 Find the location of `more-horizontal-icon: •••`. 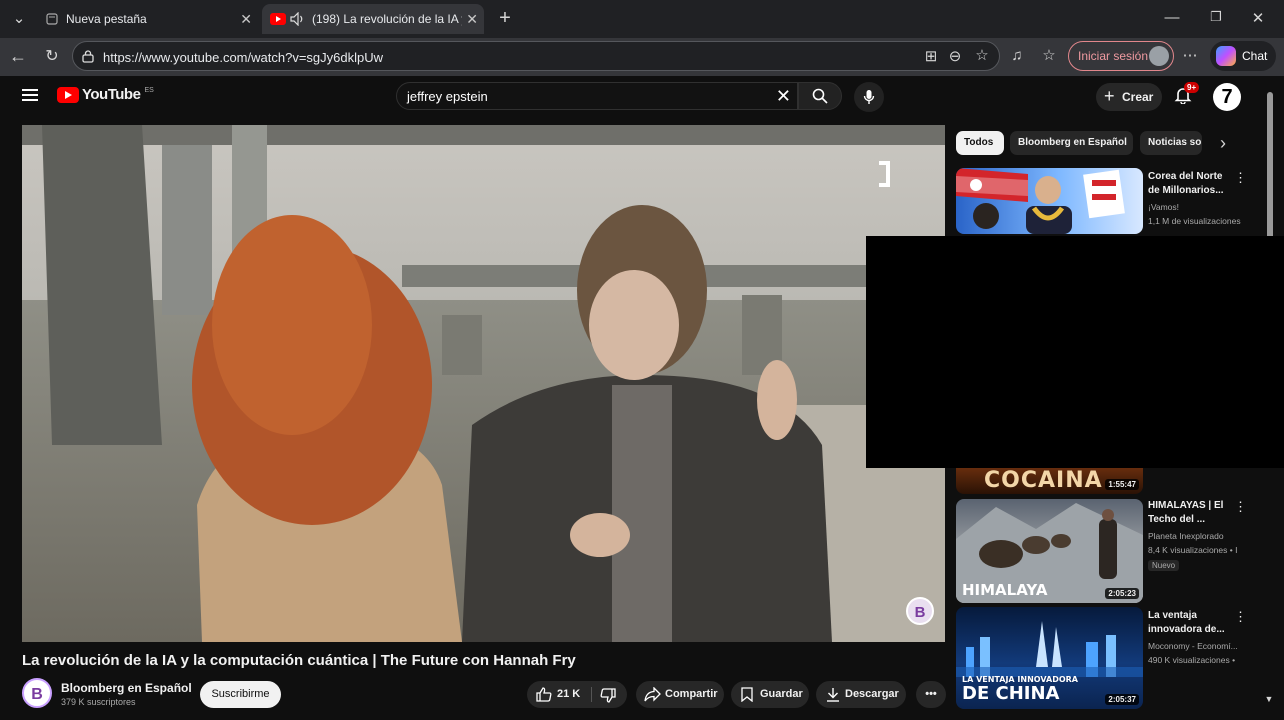

more-horizontal-icon: ••• is located at coordinates (931, 694).